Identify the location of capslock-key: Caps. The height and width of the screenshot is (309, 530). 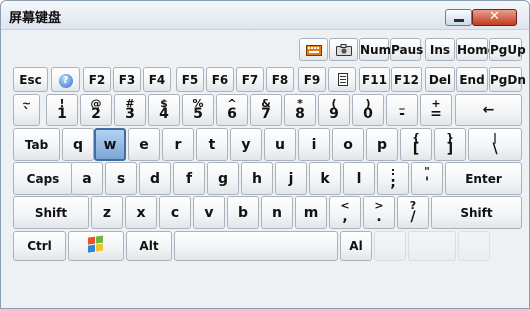
(43, 178).